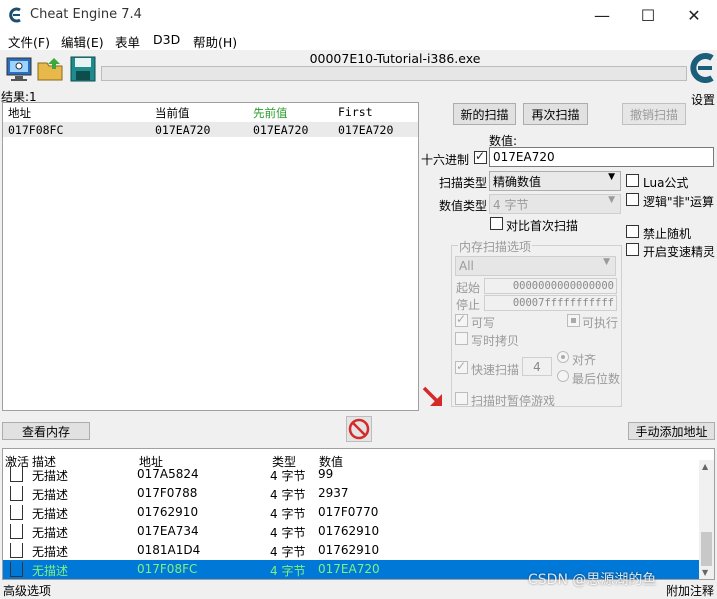  Describe the element at coordinates (706, 519) in the screenshot. I see `address-list-scrollbar: ▲ ▼` at that location.